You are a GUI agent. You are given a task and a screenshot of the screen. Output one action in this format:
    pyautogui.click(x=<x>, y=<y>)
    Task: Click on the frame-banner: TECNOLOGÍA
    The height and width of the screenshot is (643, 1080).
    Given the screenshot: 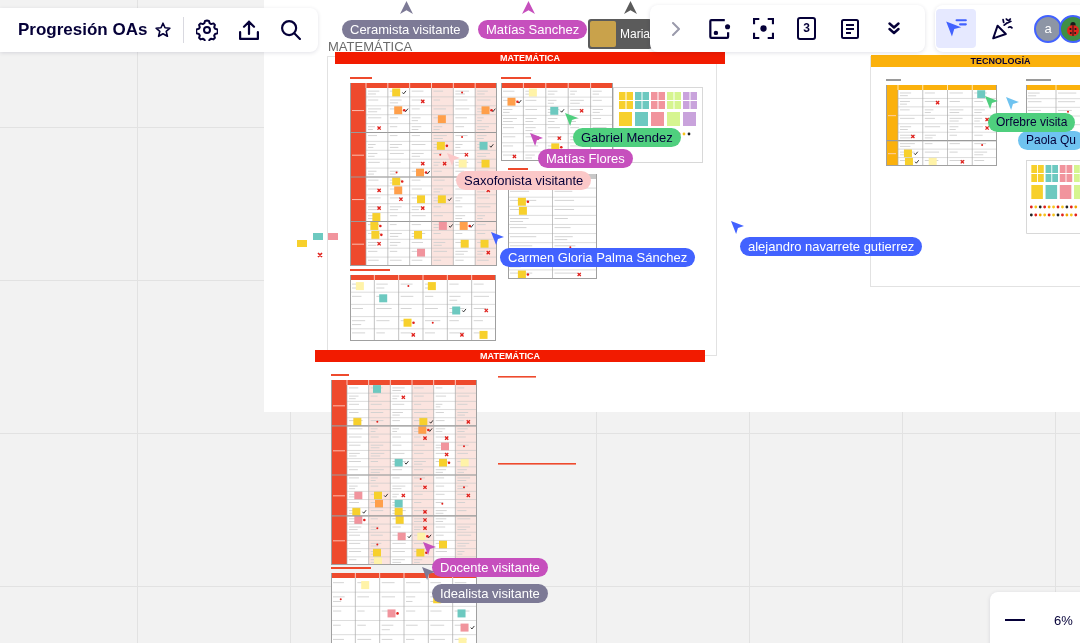 What is the action you would take?
    pyautogui.click(x=975, y=61)
    